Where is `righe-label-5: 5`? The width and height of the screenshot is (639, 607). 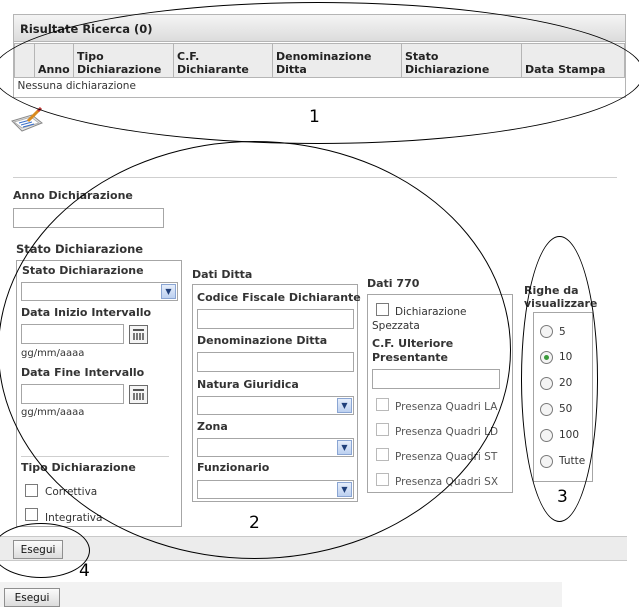
righe-label-5: 5 is located at coordinates (562, 332).